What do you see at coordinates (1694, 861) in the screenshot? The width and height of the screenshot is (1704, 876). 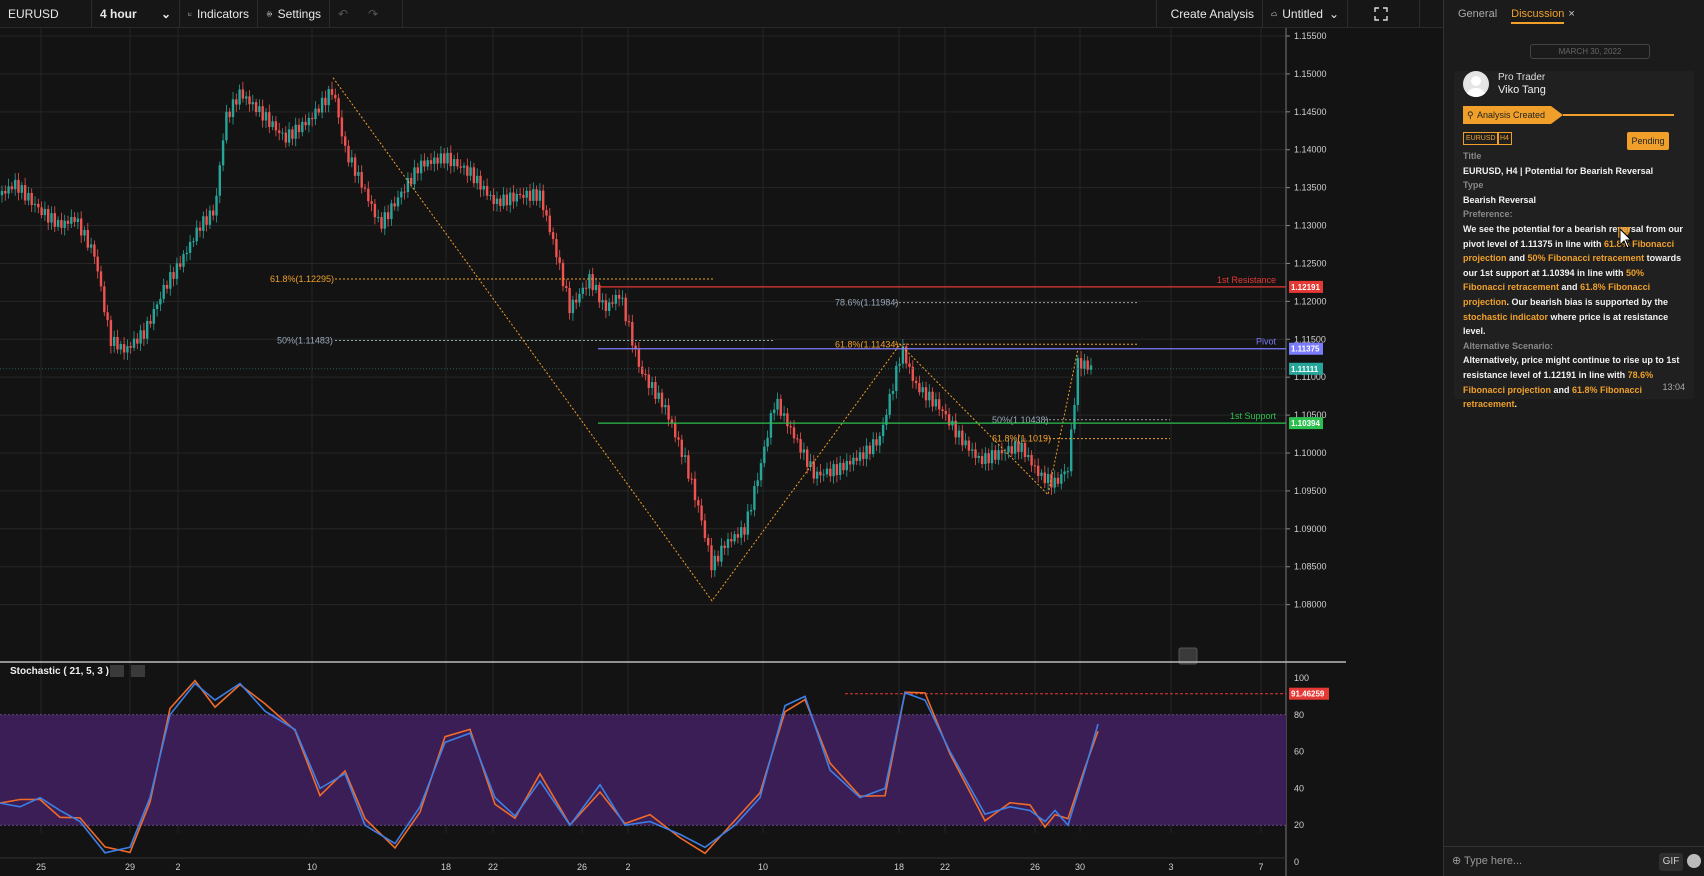 I see `emoji-icon` at bounding box center [1694, 861].